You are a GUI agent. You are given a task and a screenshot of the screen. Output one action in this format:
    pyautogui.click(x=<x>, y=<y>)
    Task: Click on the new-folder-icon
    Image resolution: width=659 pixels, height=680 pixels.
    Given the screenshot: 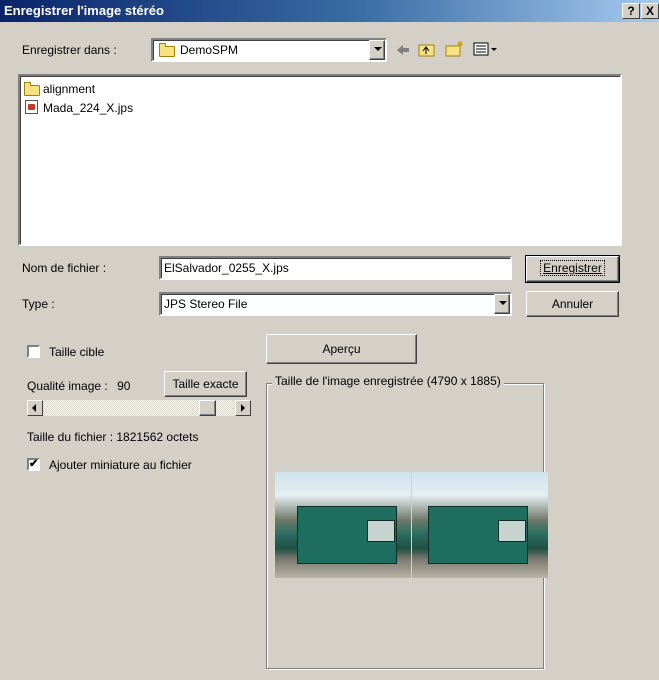 What is the action you would take?
    pyautogui.click(x=455, y=49)
    